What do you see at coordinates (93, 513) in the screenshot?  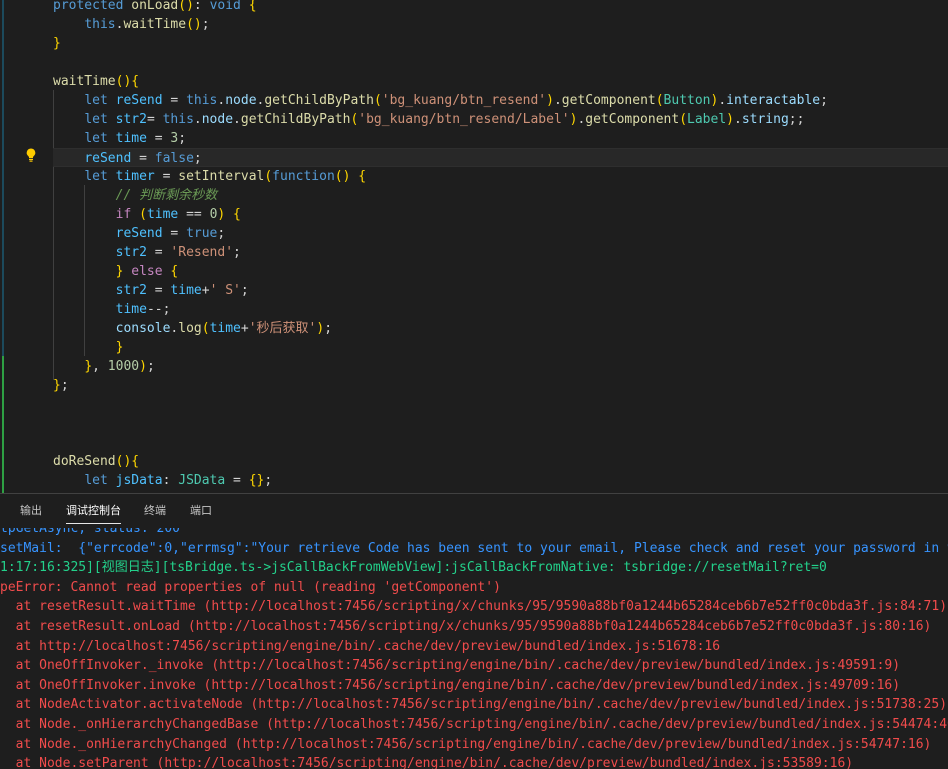 I see `tab-debug-console: 调试控制台` at bounding box center [93, 513].